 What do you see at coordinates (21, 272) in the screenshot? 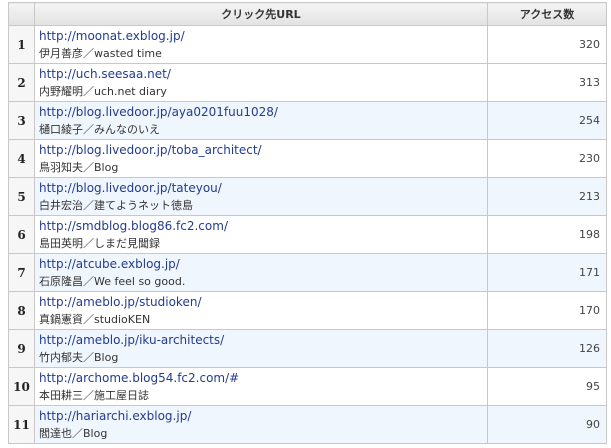
I see `rank-cell: 7` at bounding box center [21, 272].